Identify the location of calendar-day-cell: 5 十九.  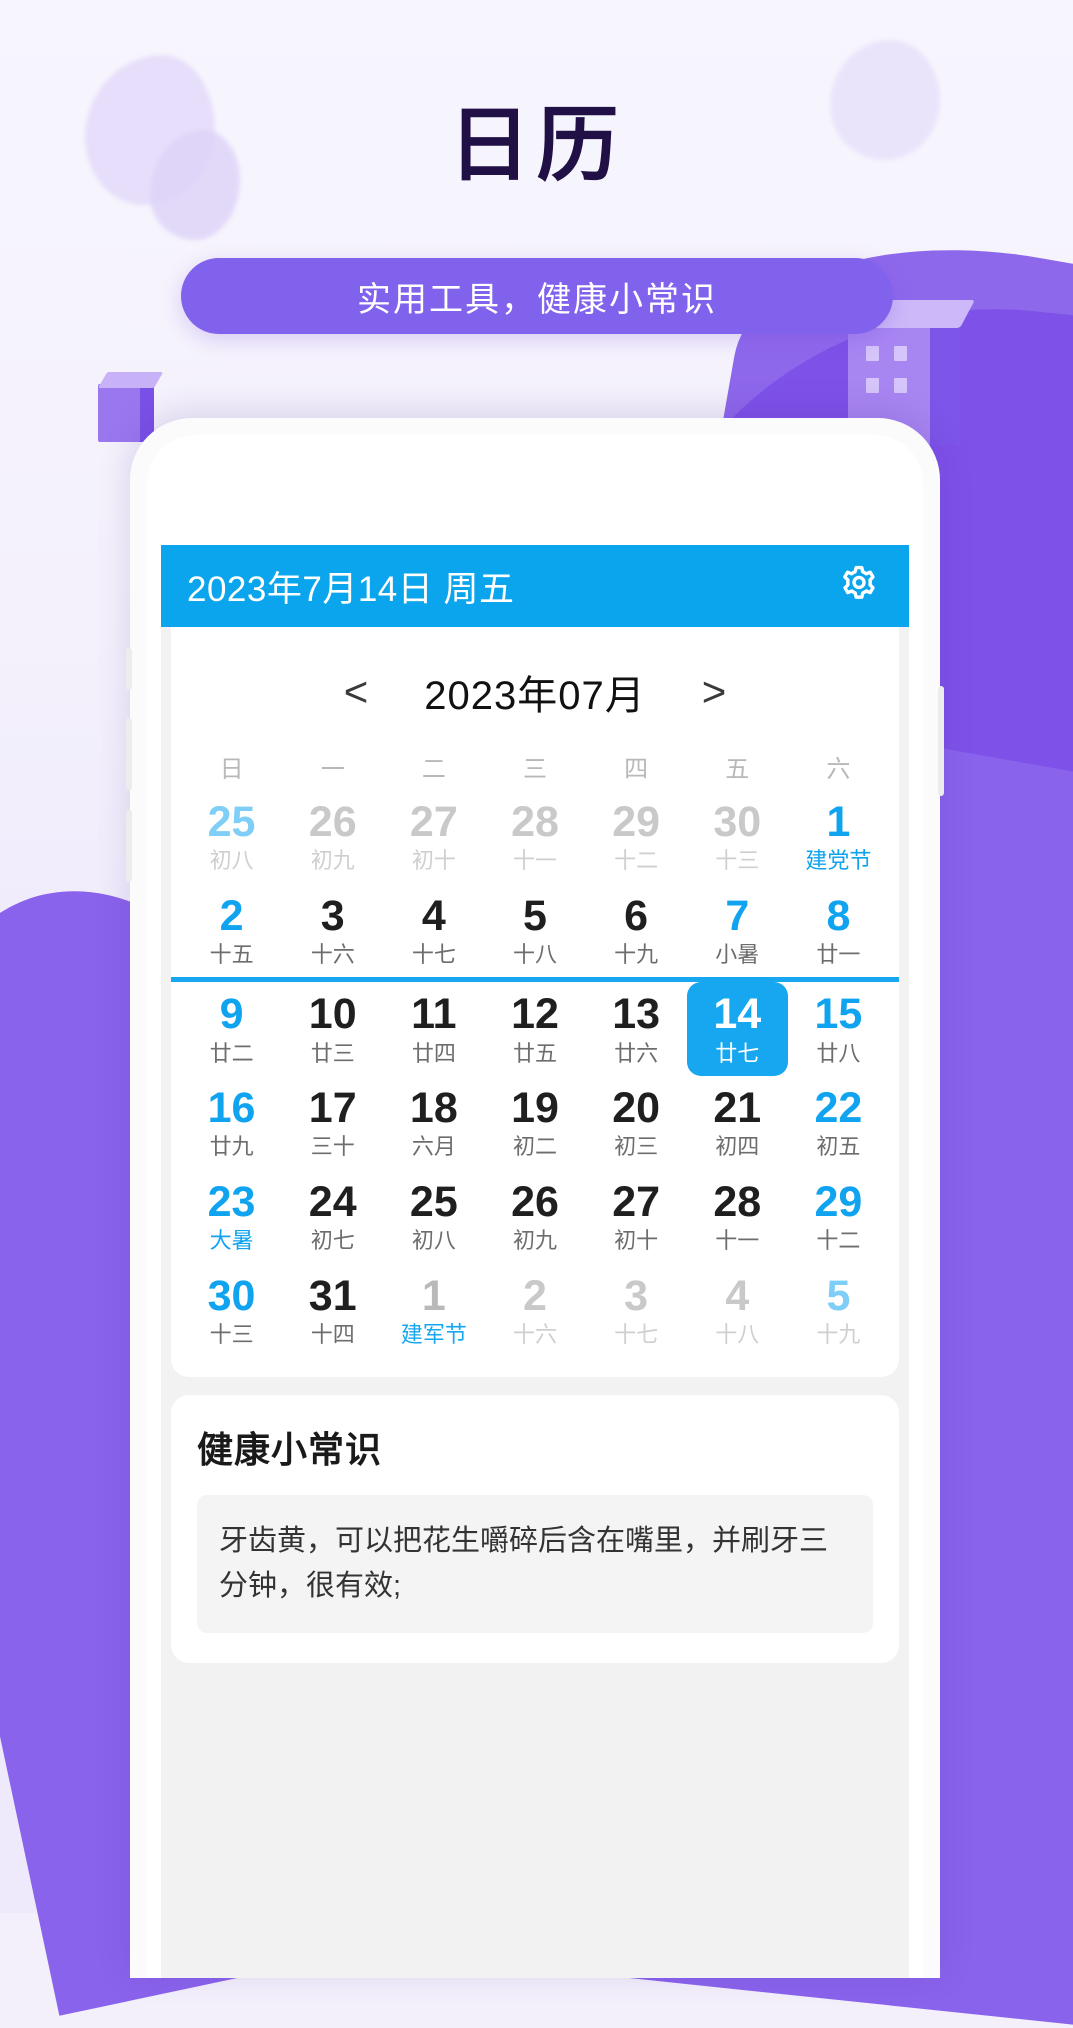
(838, 1311).